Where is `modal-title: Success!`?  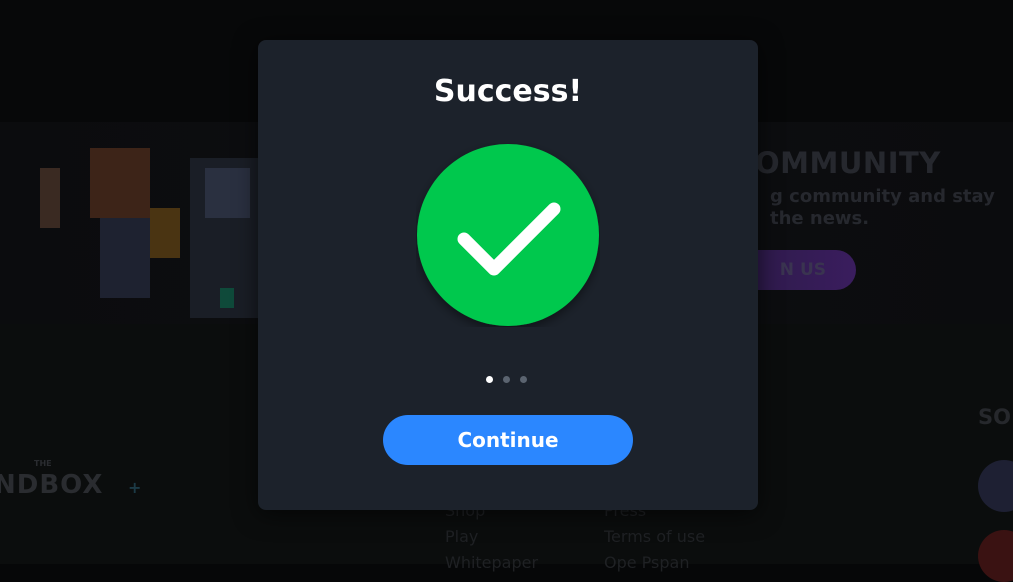
modal-title: Success! is located at coordinates (508, 91).